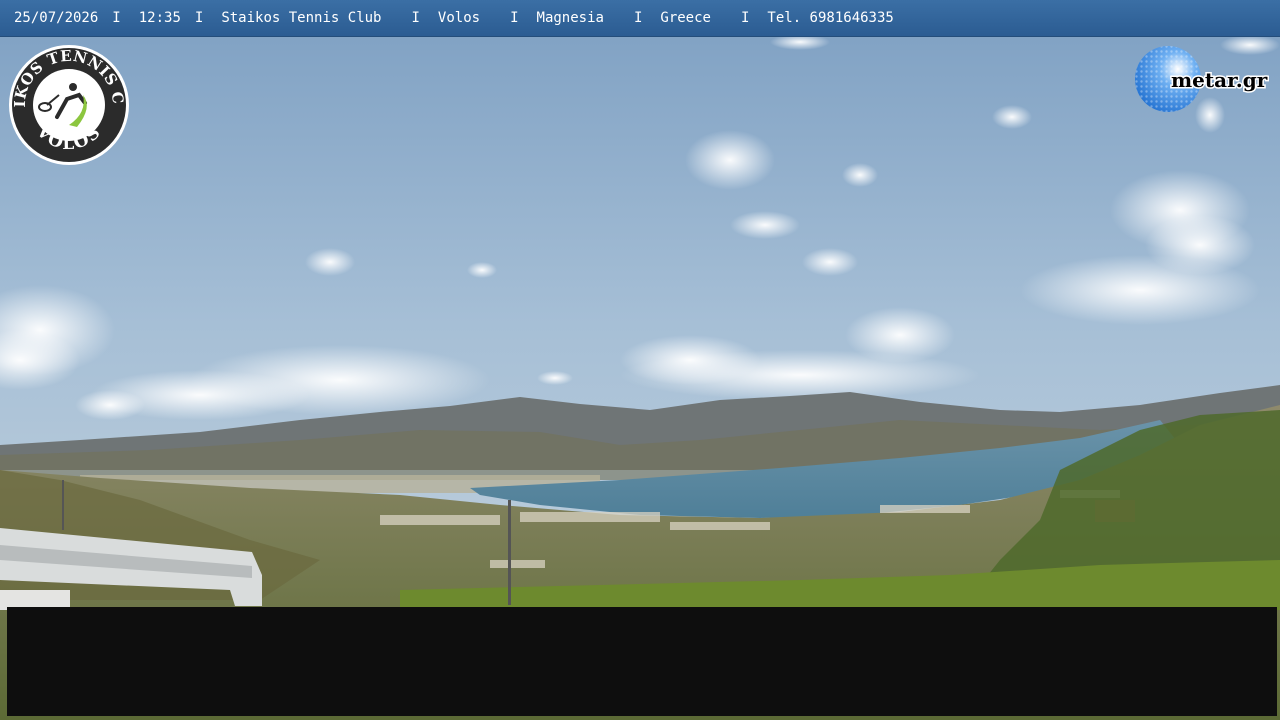 This screenshot has width=1280, height=720. I want to click on caption-club-name: Staikos Tennis Club, so click(301, 18).